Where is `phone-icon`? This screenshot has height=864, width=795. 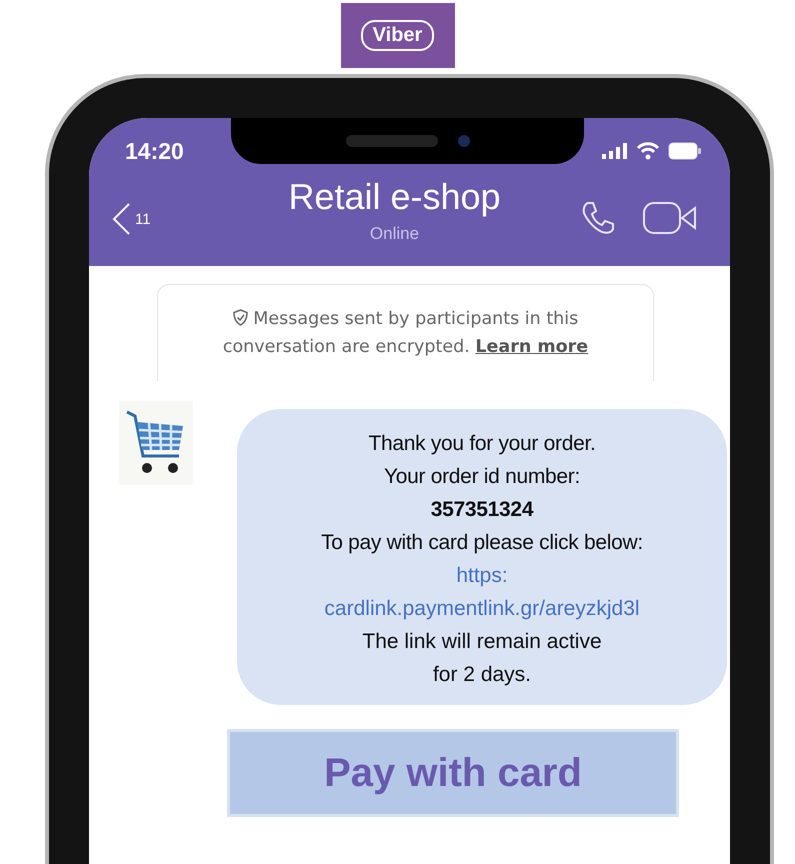
phone-icon is located at coordinates (598, 218).